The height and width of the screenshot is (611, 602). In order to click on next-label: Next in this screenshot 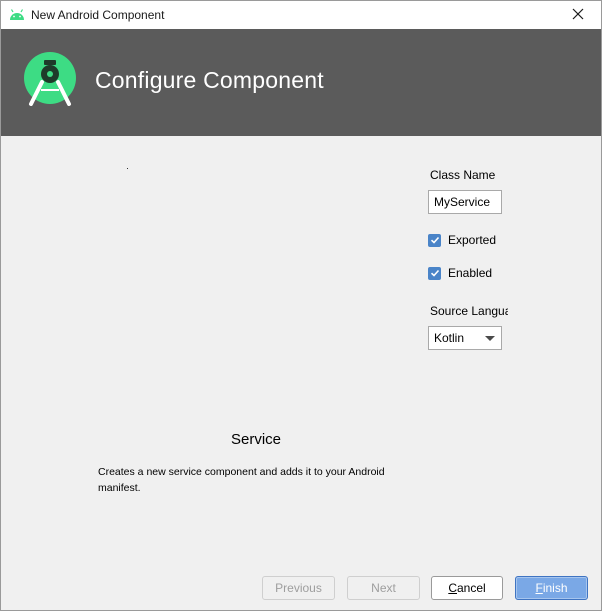, I will do `click(383, 588)`.